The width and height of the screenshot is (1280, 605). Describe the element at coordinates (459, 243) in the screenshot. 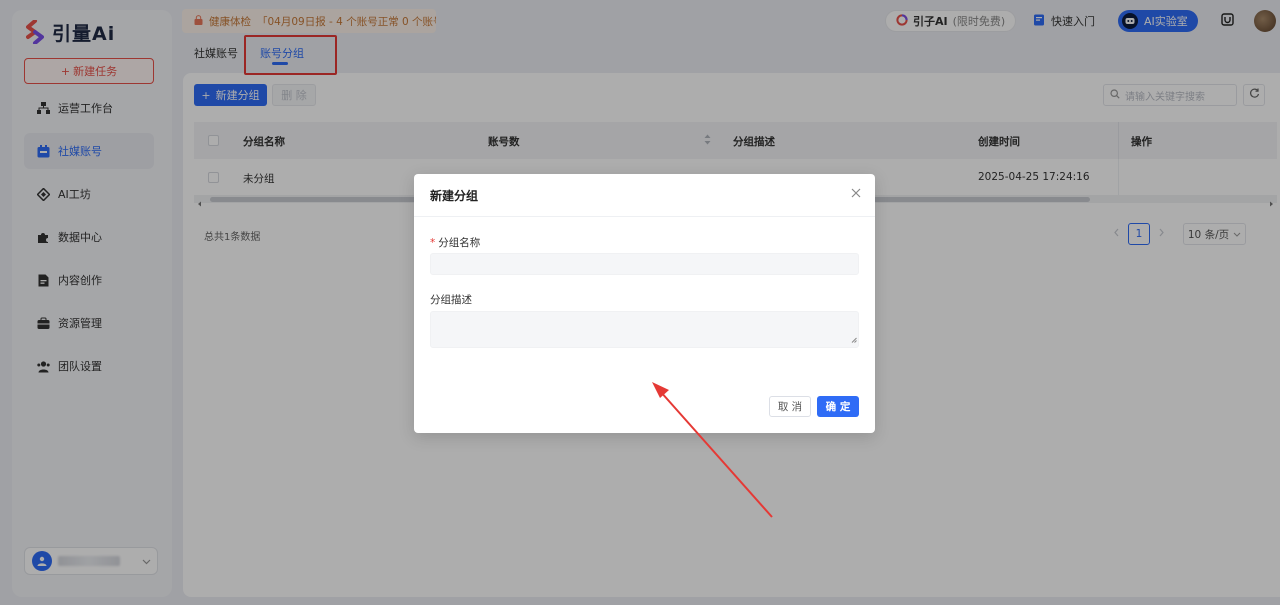

I see `group-name-label-text: 分组名称` at that location.